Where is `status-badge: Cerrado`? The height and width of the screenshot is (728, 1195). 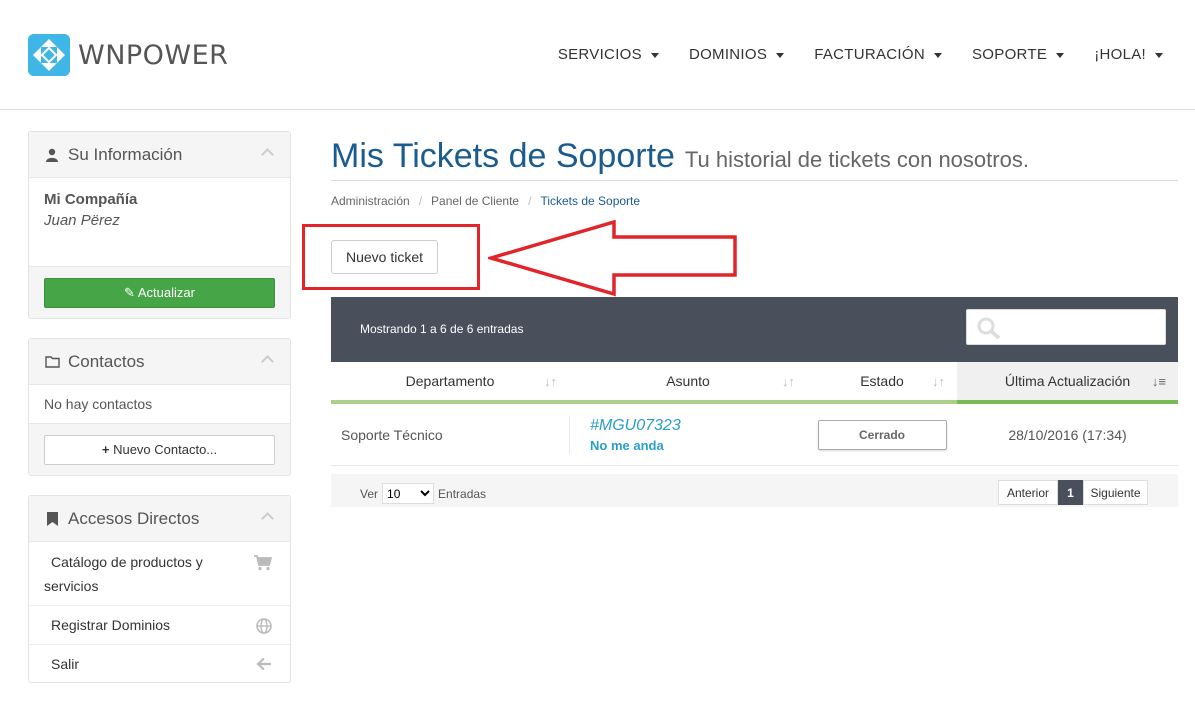 status-badge: Cerrado is located at coordinates (882, 434).